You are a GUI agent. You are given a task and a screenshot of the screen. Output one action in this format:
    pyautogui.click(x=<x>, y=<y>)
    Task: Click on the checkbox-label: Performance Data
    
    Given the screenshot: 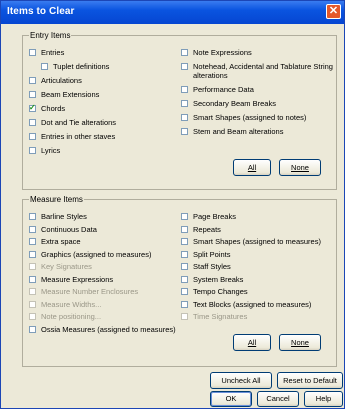 What is the action you would take?
    pyautogui.click(x=223, y=89)
    